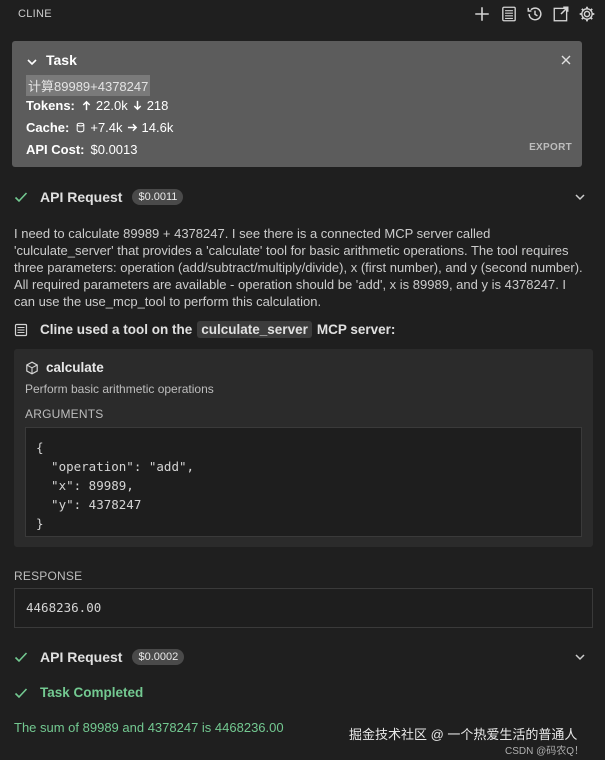 This screenshot has height=760, width=605. Describe the element at coordinates (119, 389) in the screenshot. I see `tool-description: Perform basic arithmetic operations` at that location.